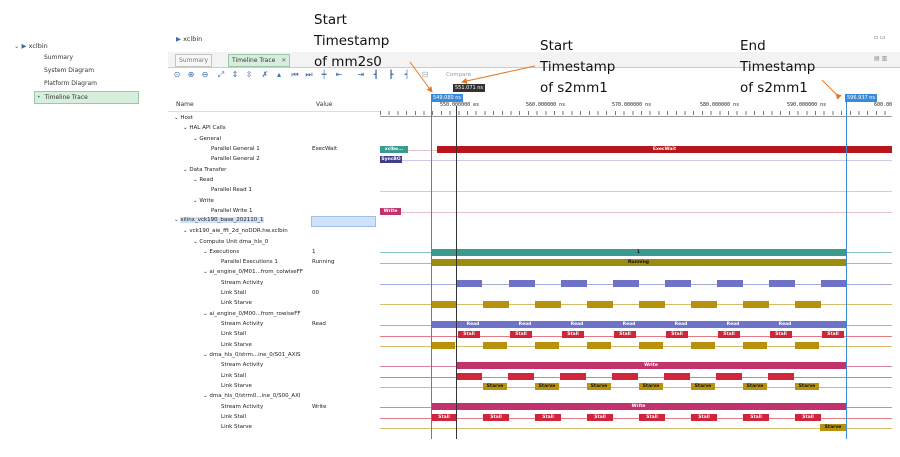  I want to click on arrow-end-s2mm1, so click(831, 89).